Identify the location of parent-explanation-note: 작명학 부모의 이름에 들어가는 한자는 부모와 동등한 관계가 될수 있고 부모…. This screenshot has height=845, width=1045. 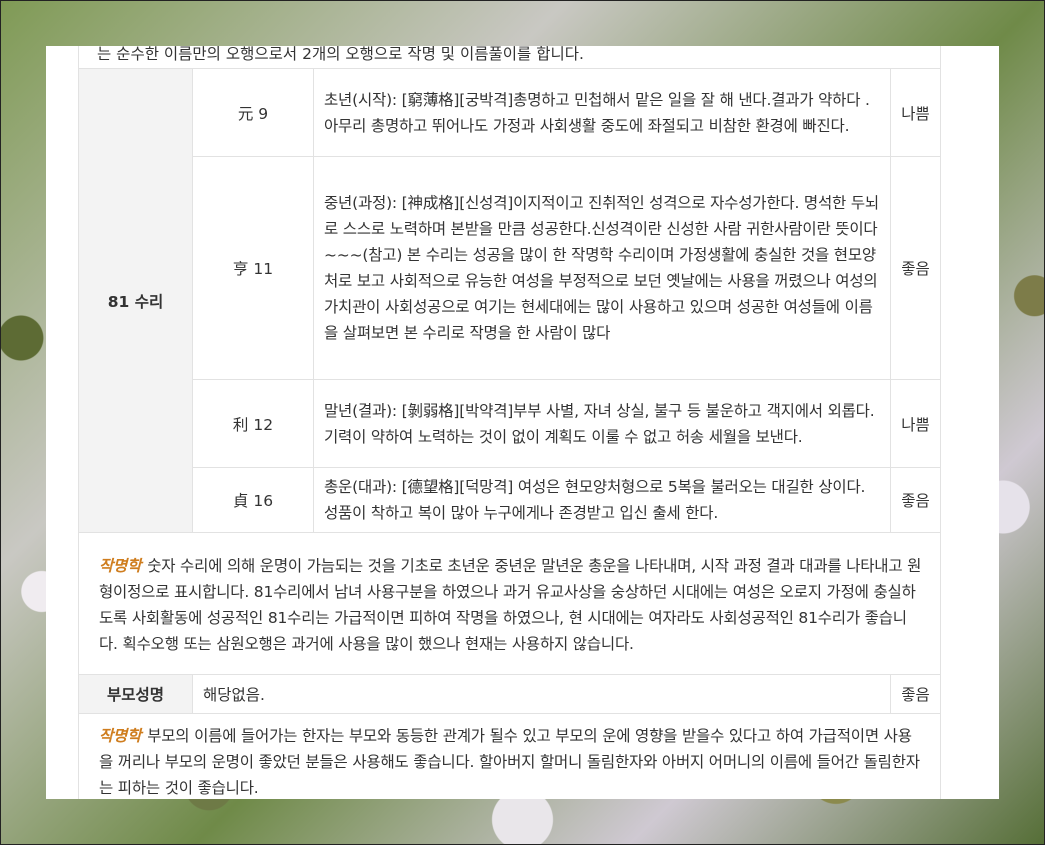
(509, 756).